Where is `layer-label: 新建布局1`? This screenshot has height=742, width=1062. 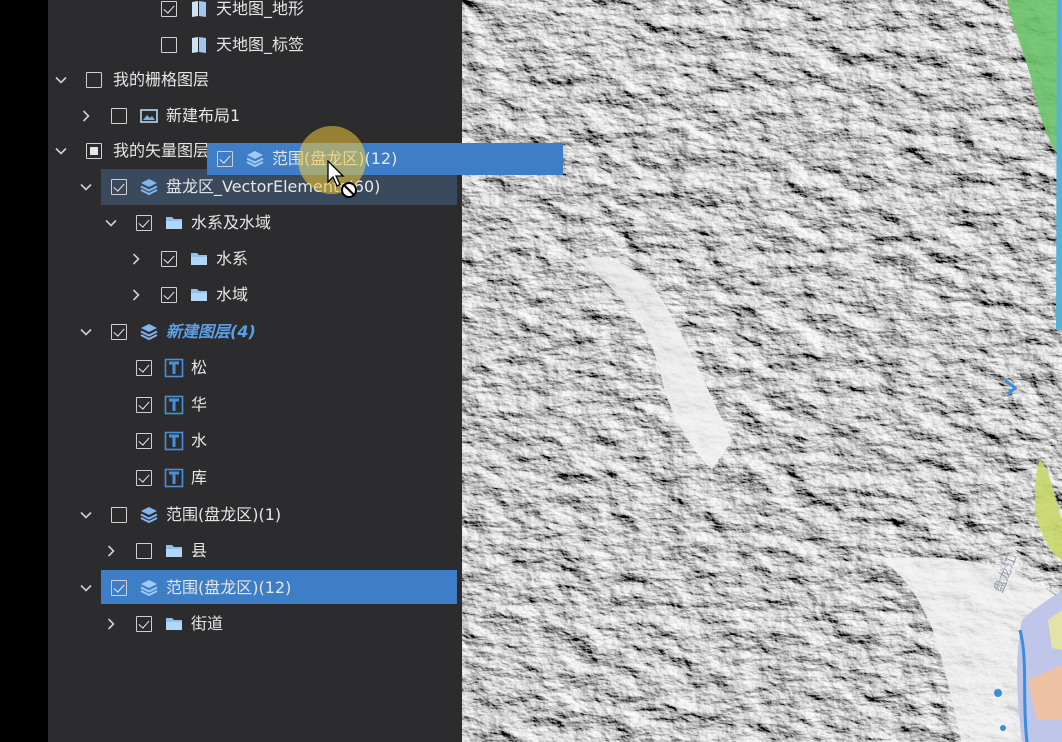
layer-label: 新建布局1 is located at coordinates (203, 115).